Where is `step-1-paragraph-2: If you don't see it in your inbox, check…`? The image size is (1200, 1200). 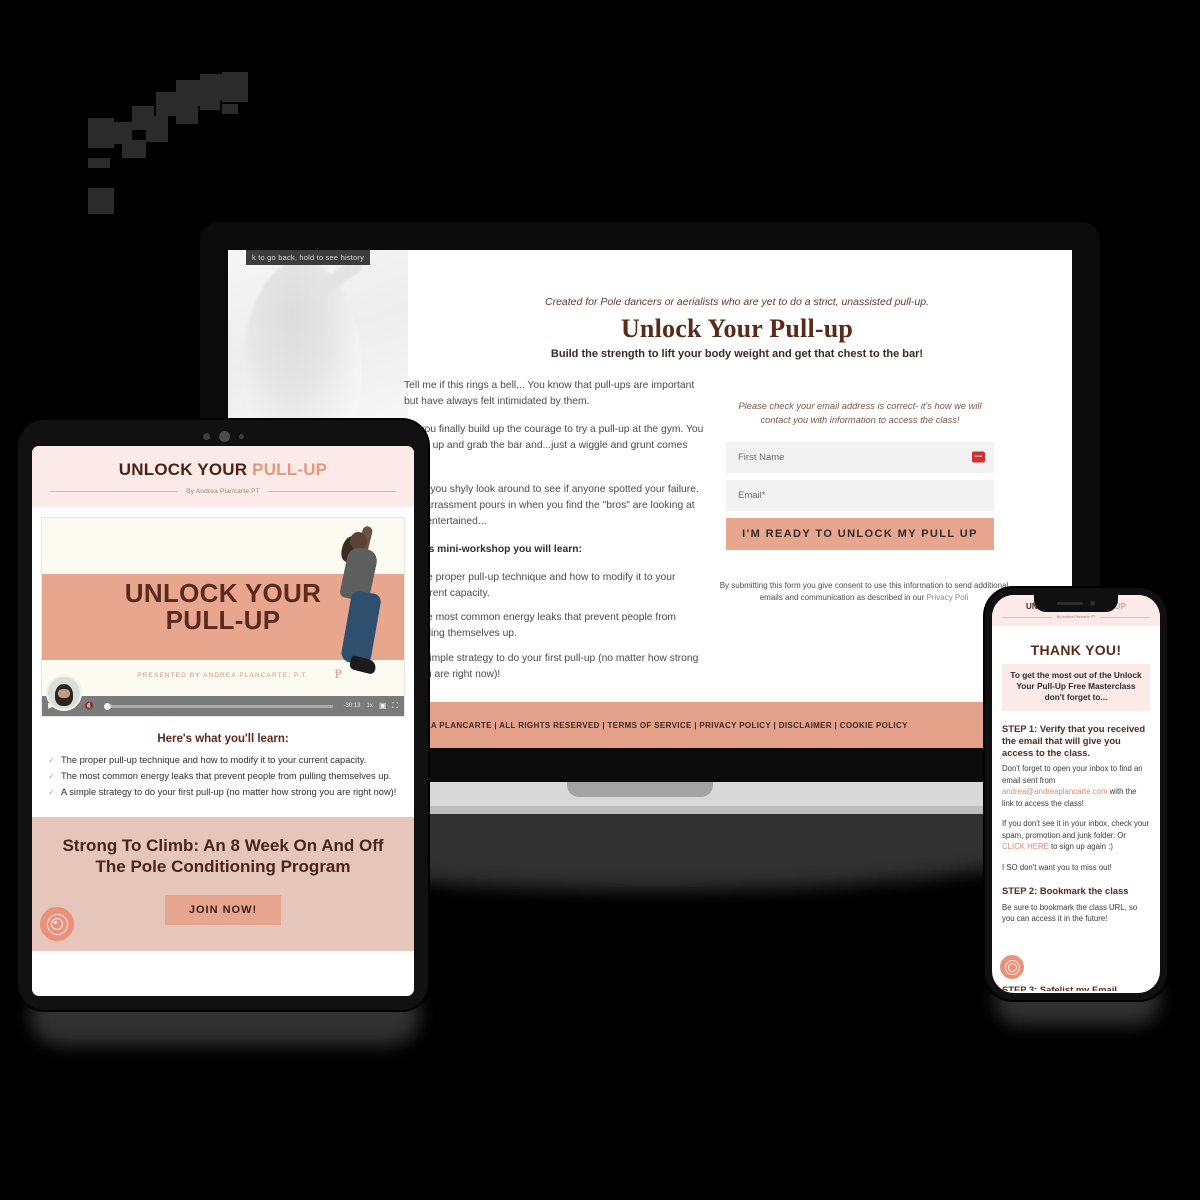
step-1-paragraph-2: If you don't see it in your inbox, check… is located at coordinates (1076, 835).